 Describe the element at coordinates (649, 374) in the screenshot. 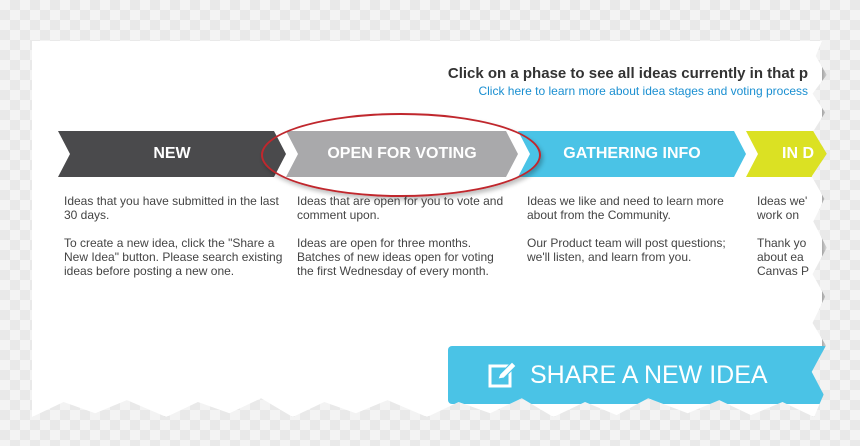

I see `share-button-label: SHARE A NEW IDEA` at that location.